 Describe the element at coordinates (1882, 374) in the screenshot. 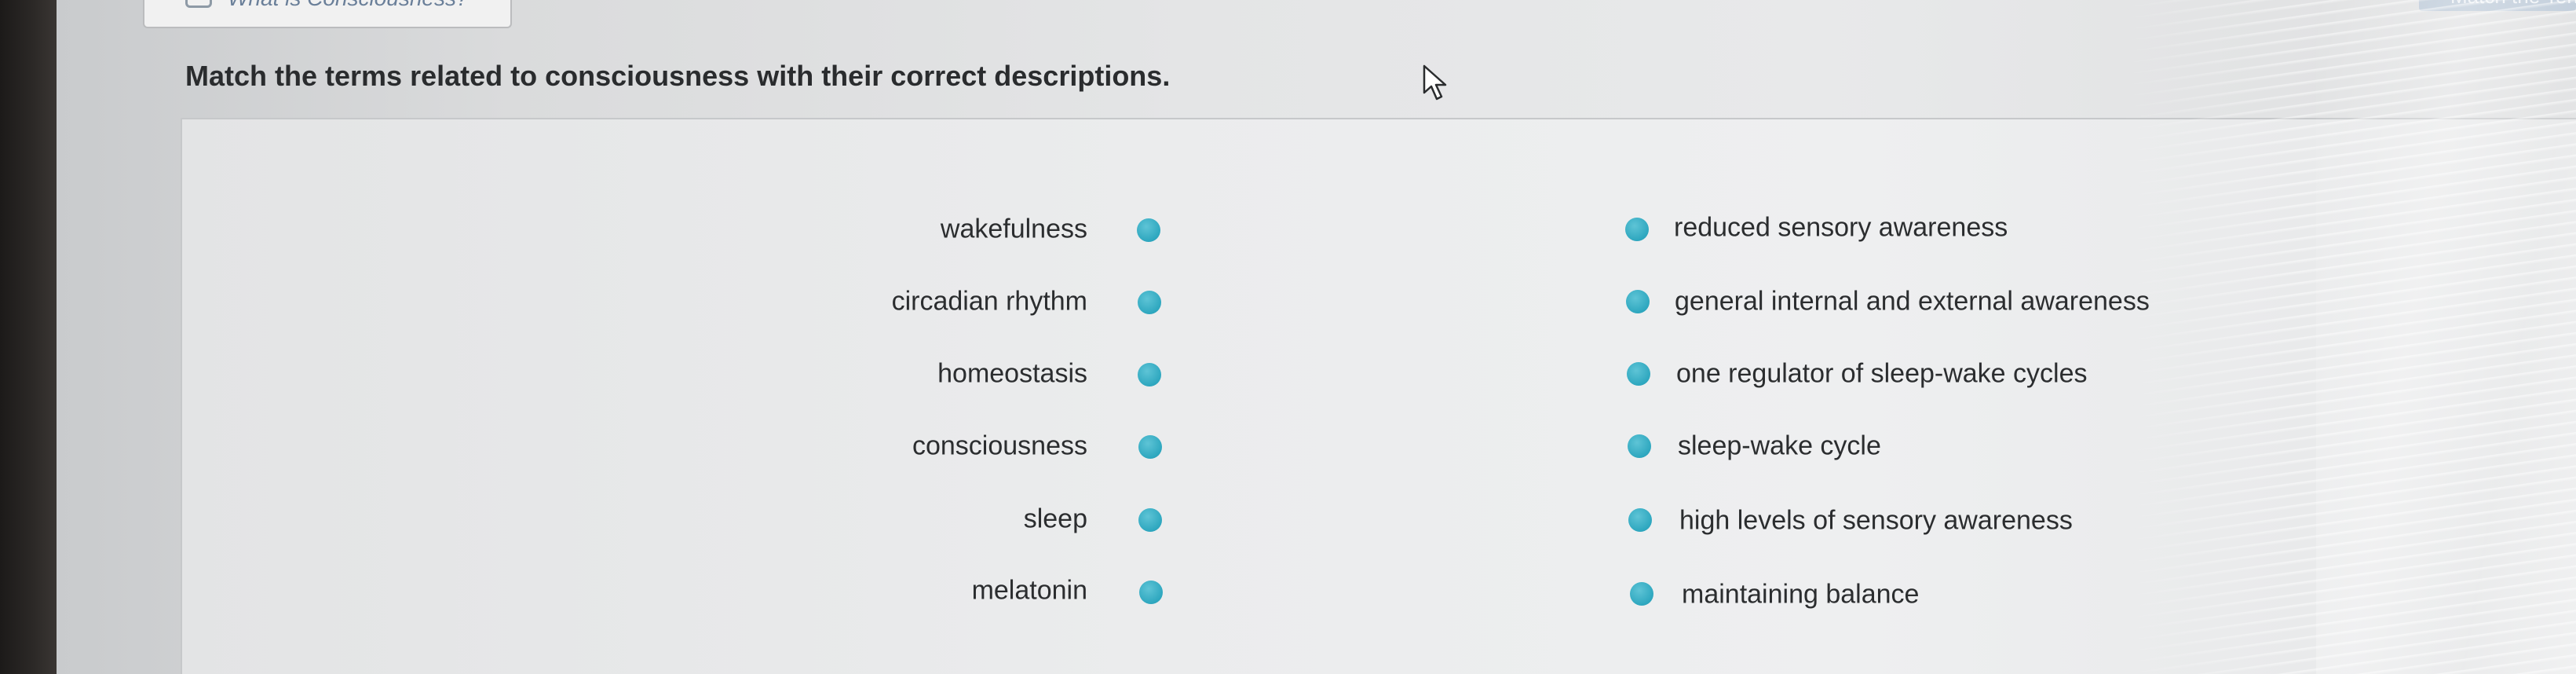

I see `description-sleep-wake-regulator: one regulator of sleep-wake cycles` at that location.